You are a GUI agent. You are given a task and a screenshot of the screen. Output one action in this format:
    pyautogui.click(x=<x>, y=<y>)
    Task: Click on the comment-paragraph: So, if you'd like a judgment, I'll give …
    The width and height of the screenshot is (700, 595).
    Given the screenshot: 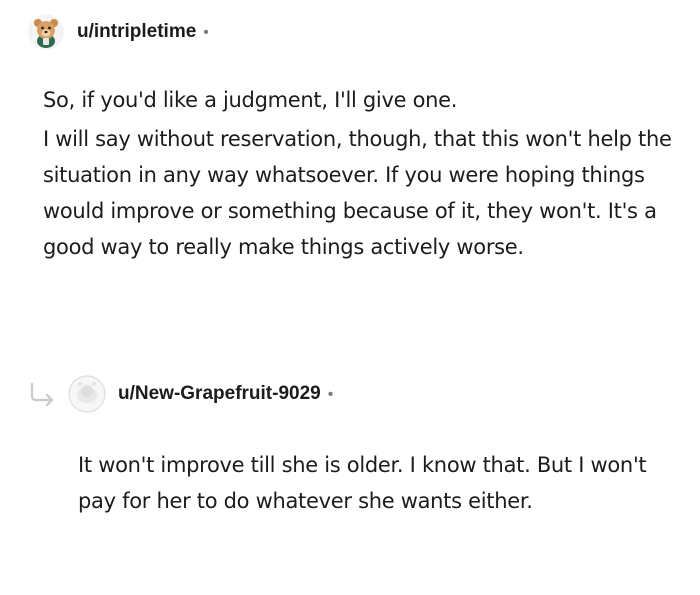 What is the action you would take?
    pyautogui.click(x=250, y=100)
    